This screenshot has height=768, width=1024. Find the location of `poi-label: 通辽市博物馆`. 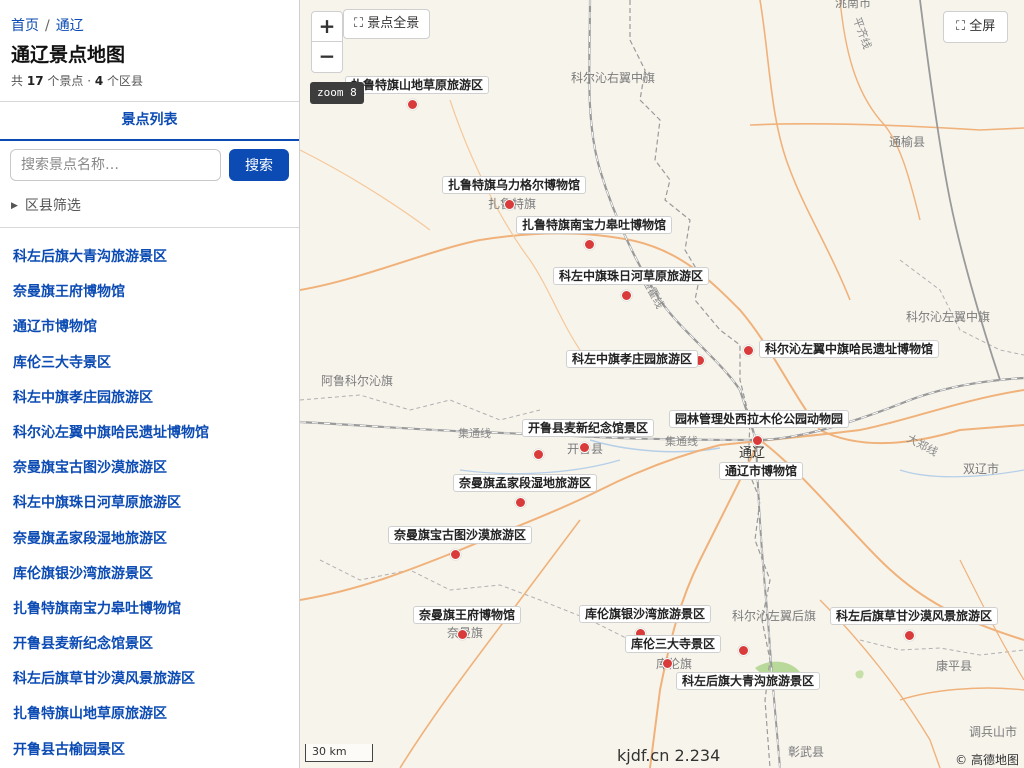

poi-label: 通辽市博物馆 is located at coordinates (761, 471).